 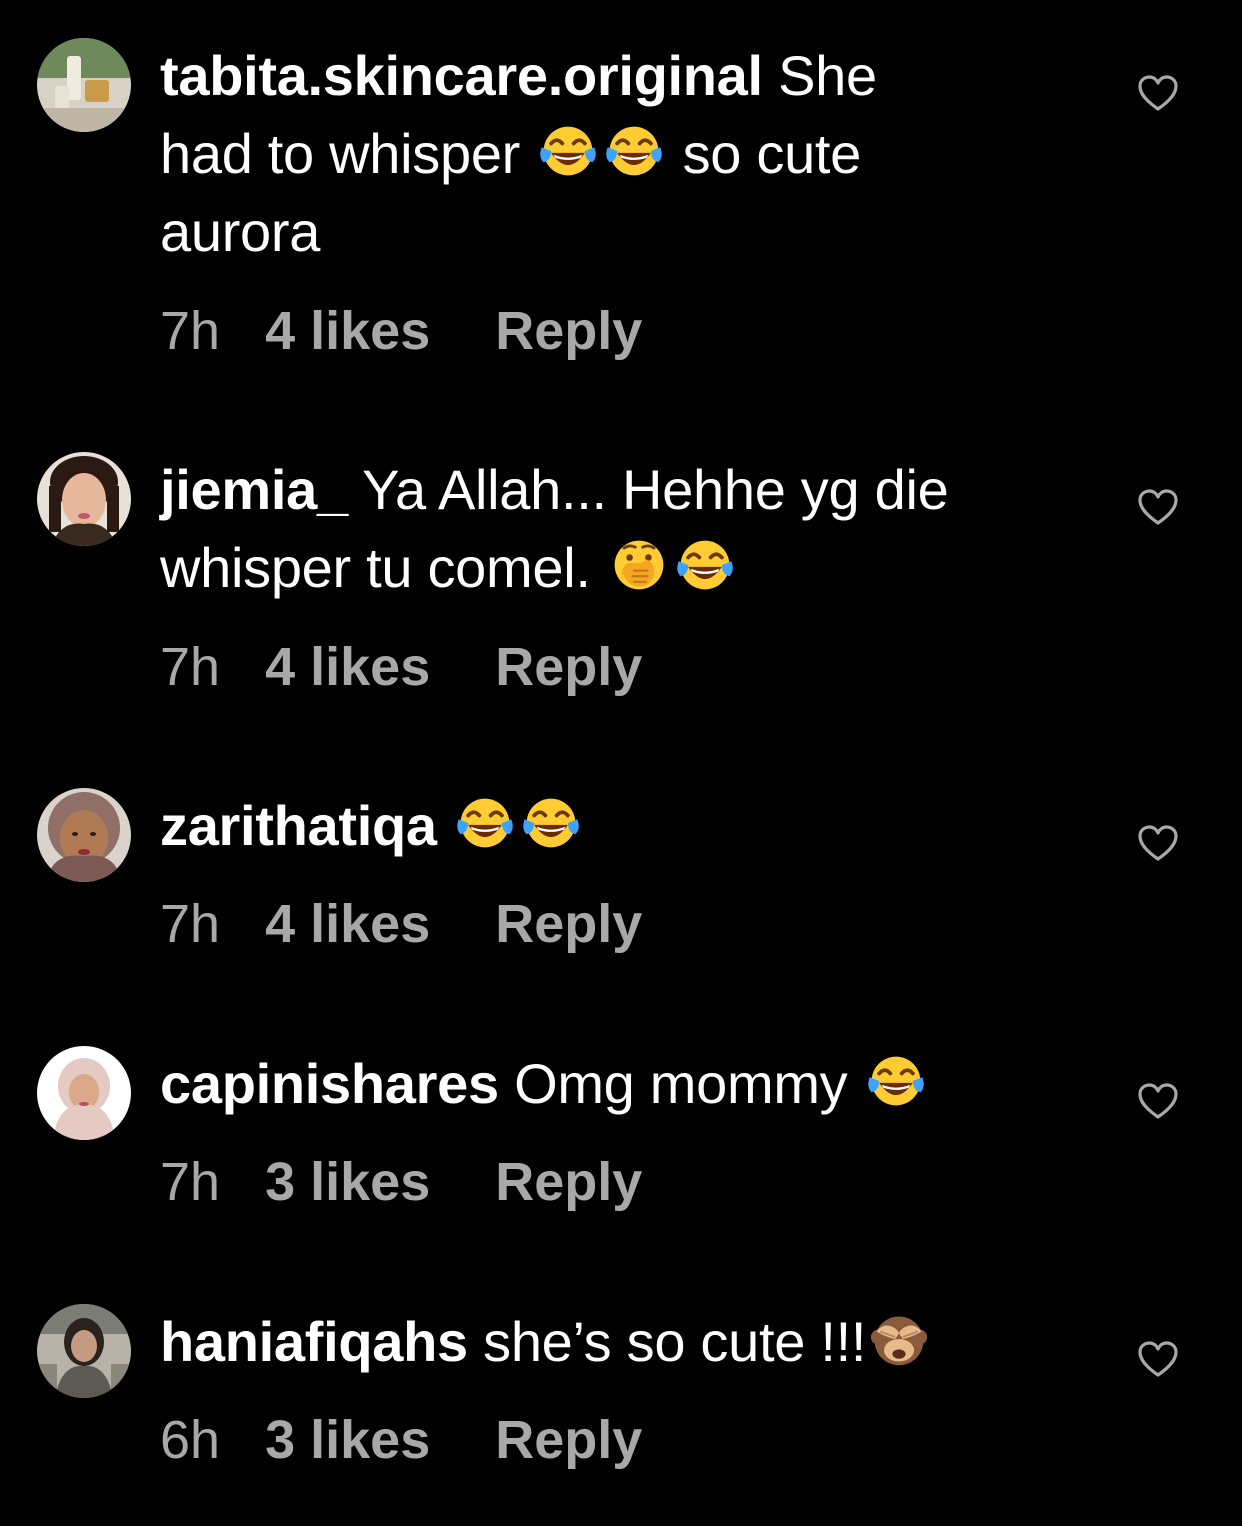 I want to click on comment-username: zarithatiqa, so click(x=298, y=825).